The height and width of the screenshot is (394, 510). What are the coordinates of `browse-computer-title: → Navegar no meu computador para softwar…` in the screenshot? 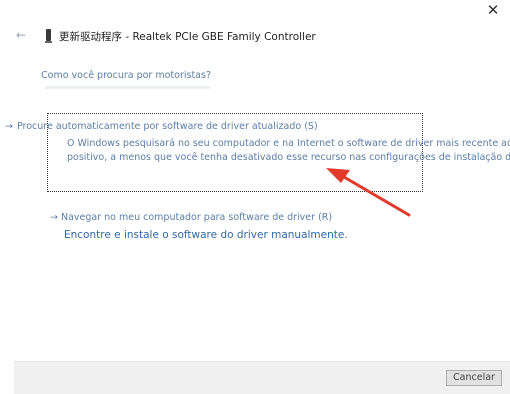 It's located at (191, 217).